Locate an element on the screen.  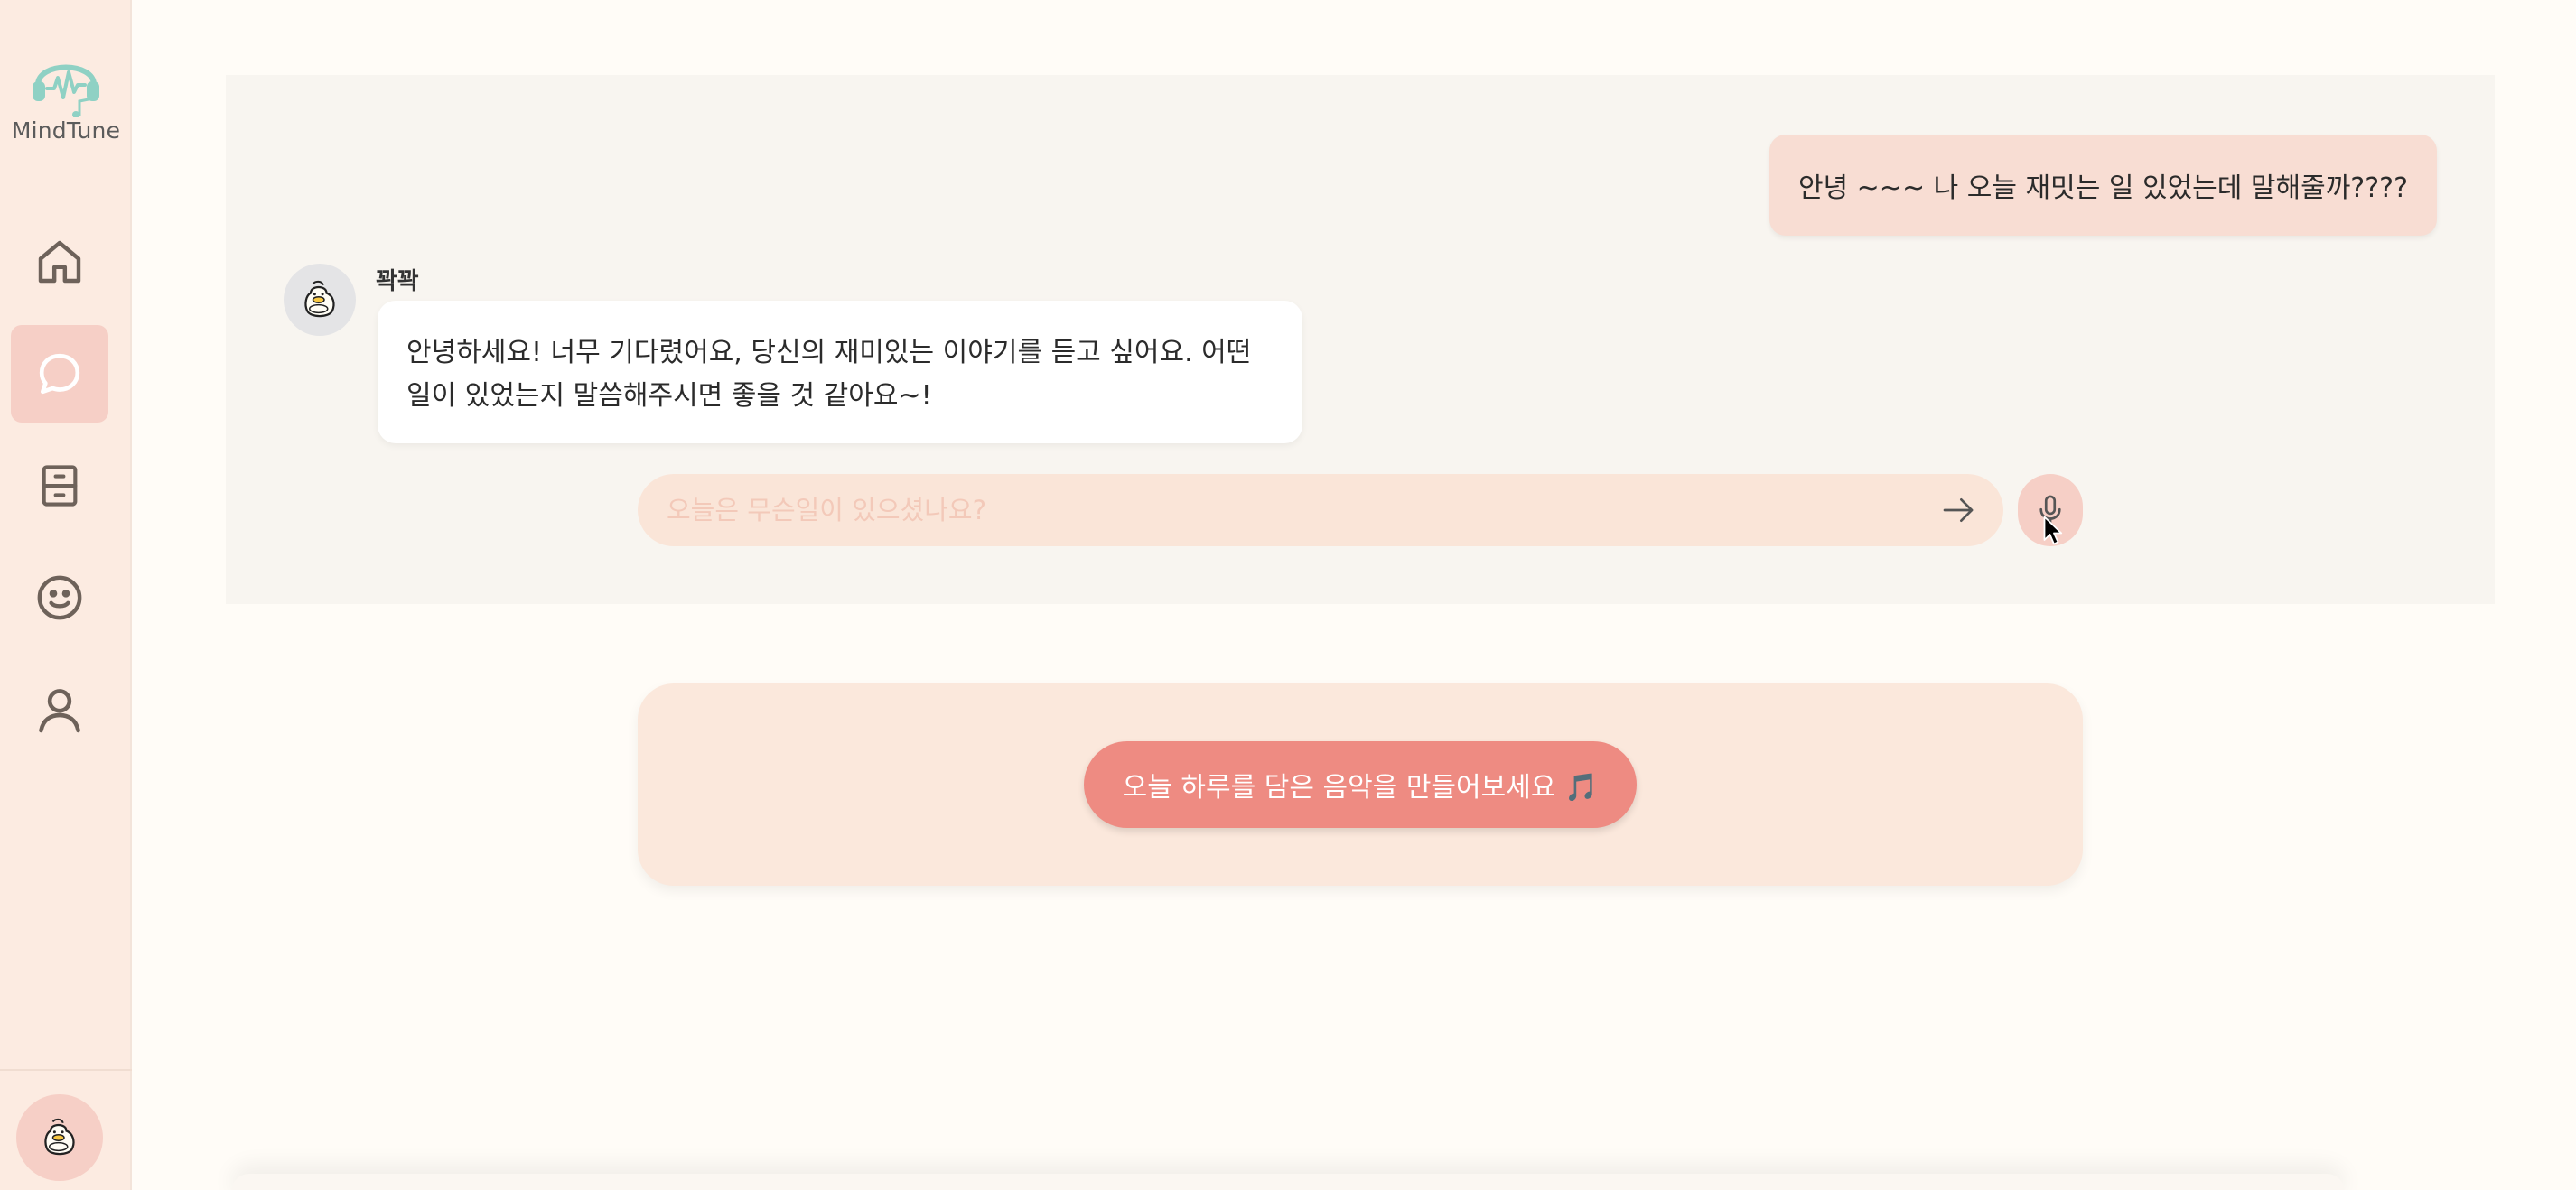
arrow-right-icon is located at coordinates (1958, 510).